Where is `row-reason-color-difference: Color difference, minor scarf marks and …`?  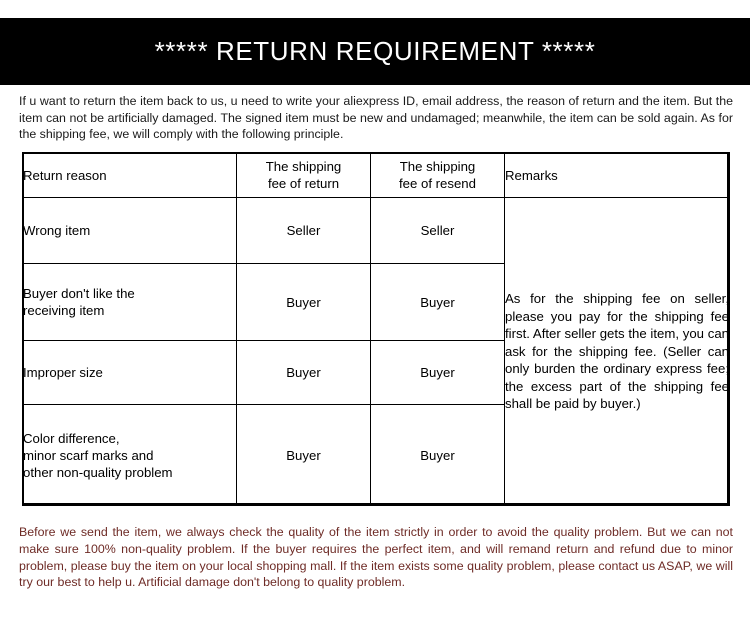
row-reason-color-difference: Color difference, minor scarf marks and … is located at coordinates (129, 455).